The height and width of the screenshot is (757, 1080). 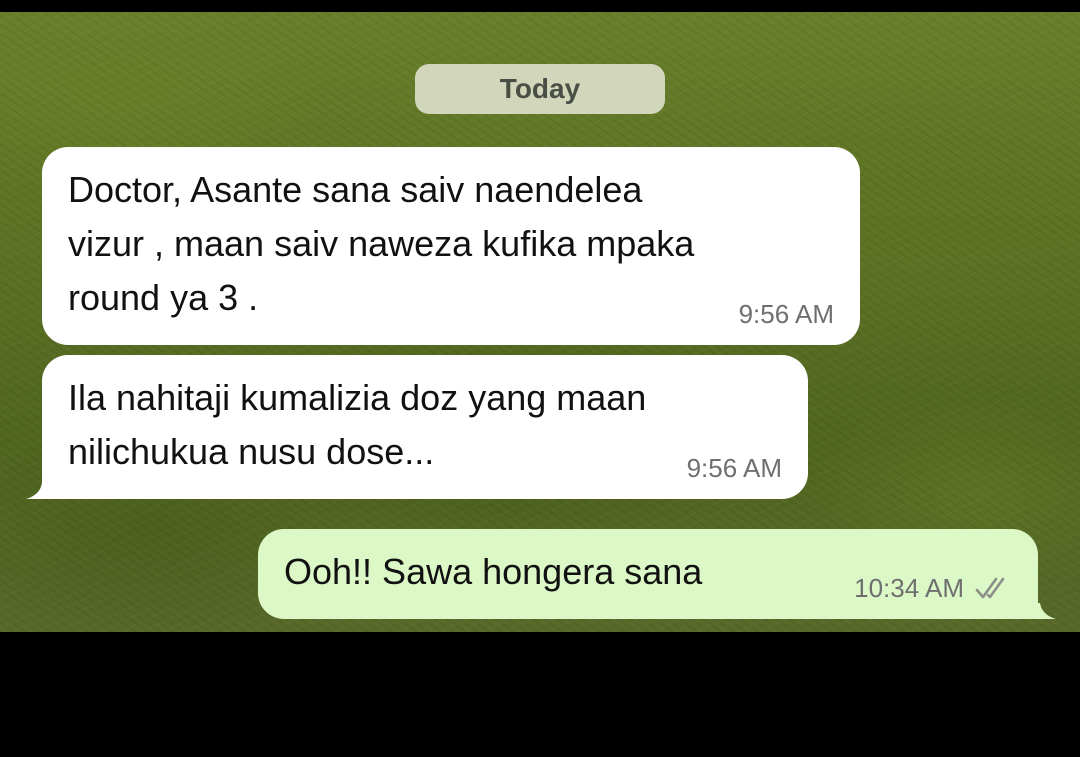 I want to click on message-timestamp: 10:34 AM, so click(x=909, y=588).